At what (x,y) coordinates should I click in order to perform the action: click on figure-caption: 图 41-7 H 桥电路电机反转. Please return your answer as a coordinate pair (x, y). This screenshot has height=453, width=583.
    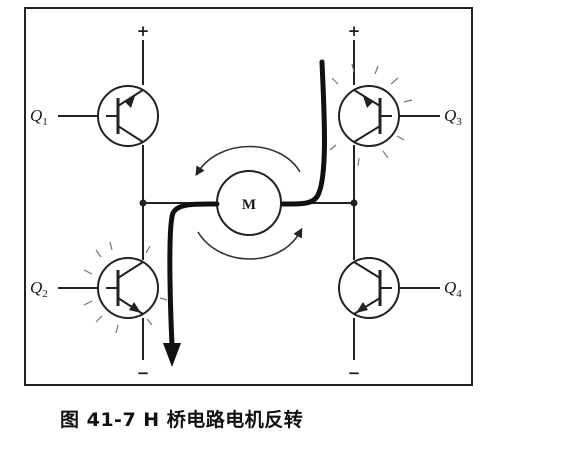
    Looking at the image, I should click on (182, 420).